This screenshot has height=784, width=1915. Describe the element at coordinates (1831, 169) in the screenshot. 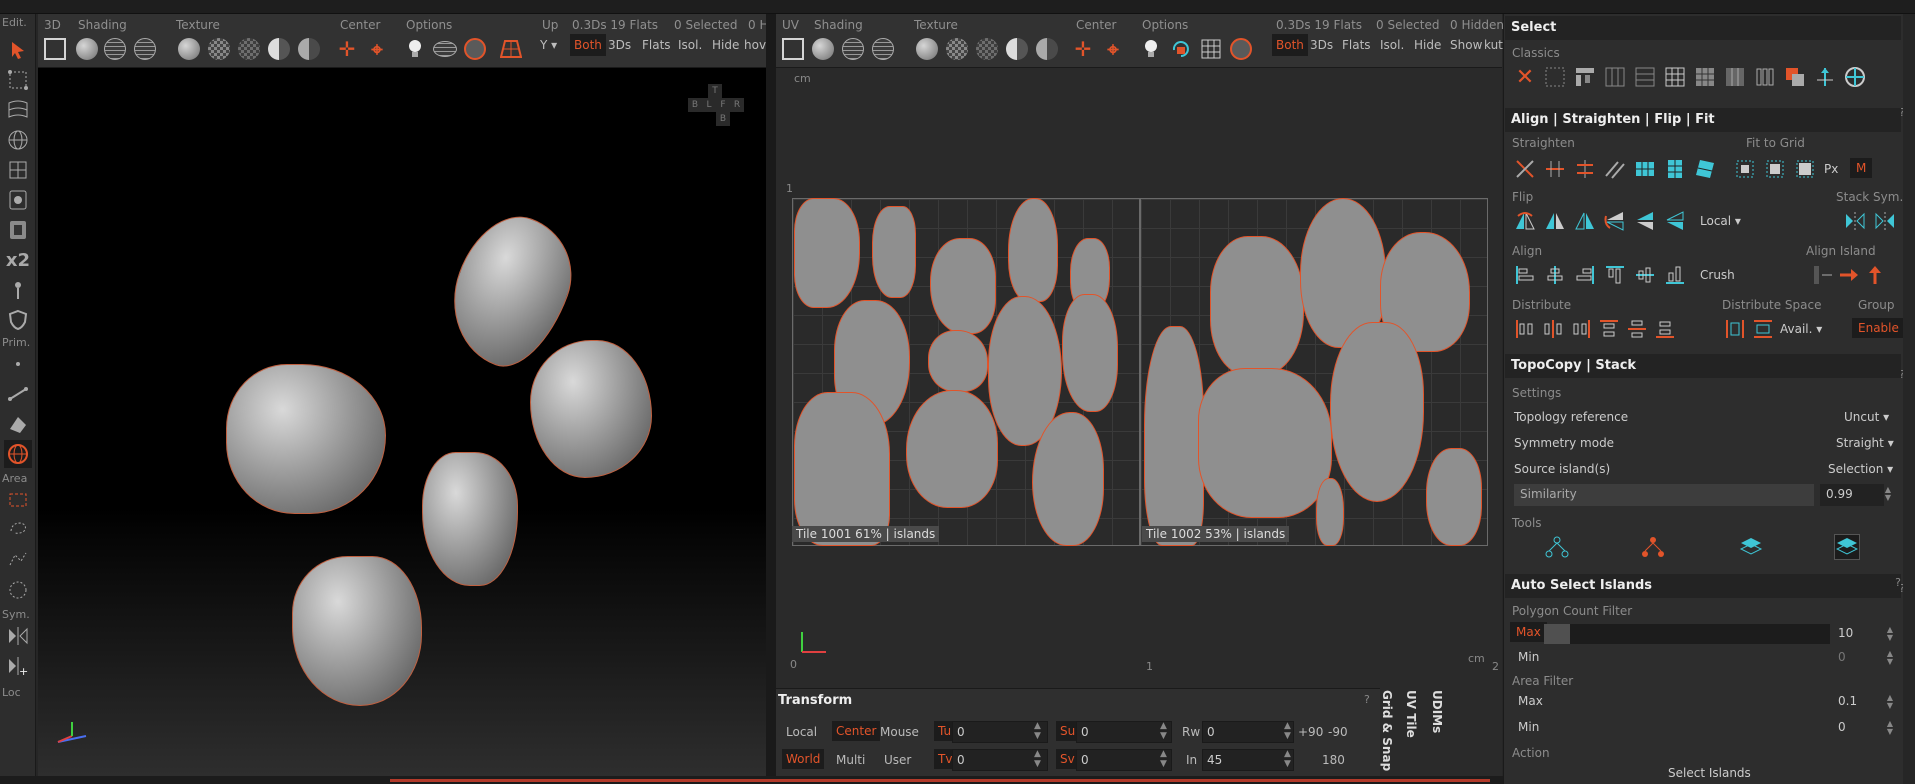

I see `px-button: Px` at that location.